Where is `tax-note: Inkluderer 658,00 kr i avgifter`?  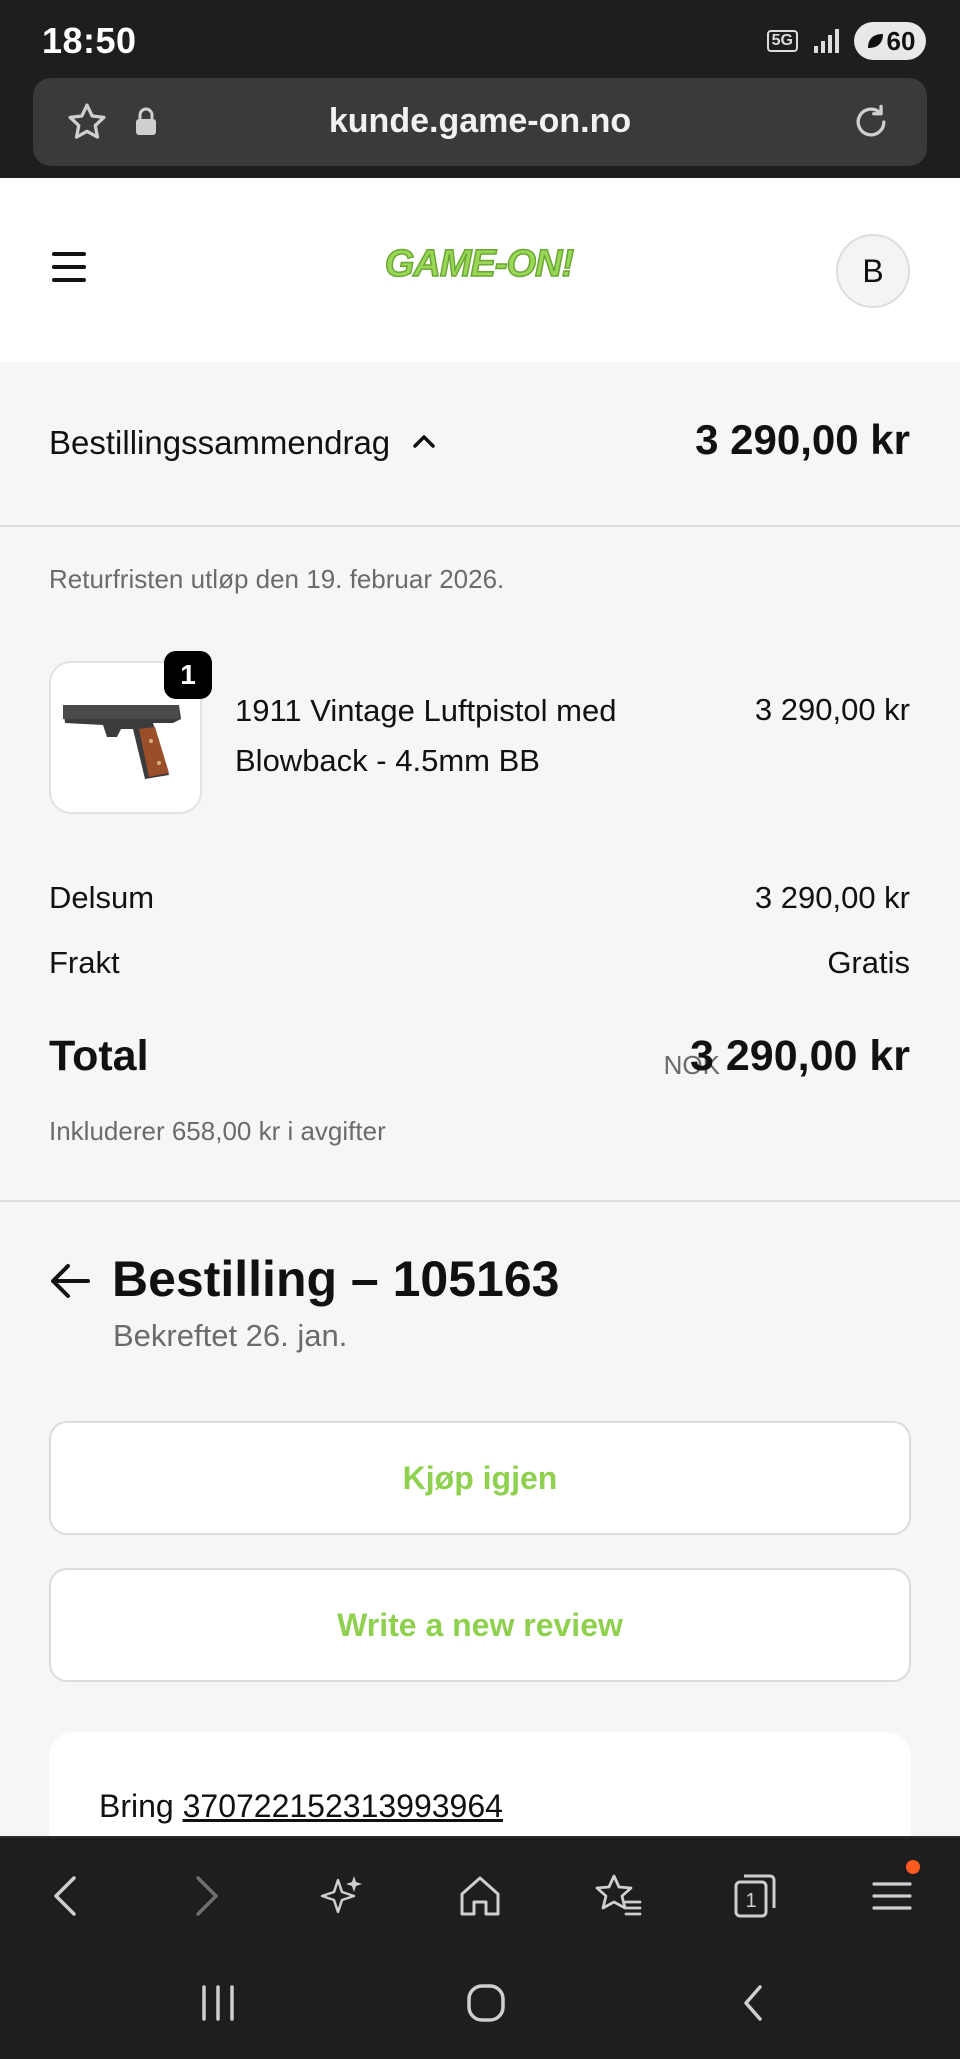
tax-note: Inkluderer 658,00 kr i avgifter is located at coordinates (217, 1131).